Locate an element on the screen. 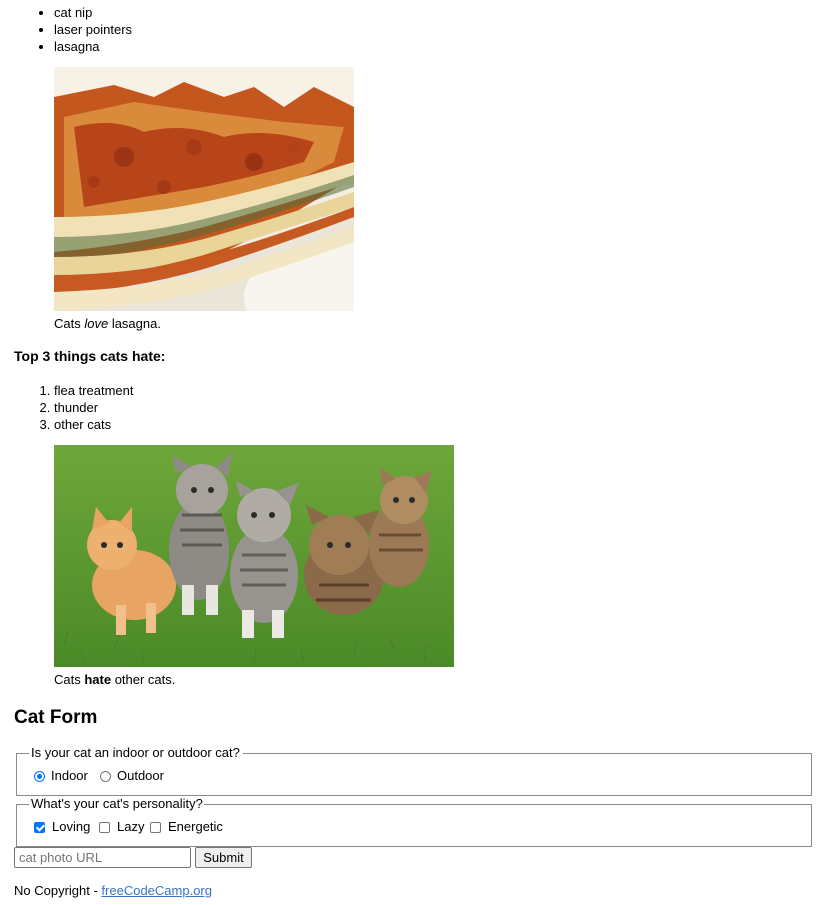  freecodecamp-link: freeCodeCamp.org is located at coordinates (156, 890).